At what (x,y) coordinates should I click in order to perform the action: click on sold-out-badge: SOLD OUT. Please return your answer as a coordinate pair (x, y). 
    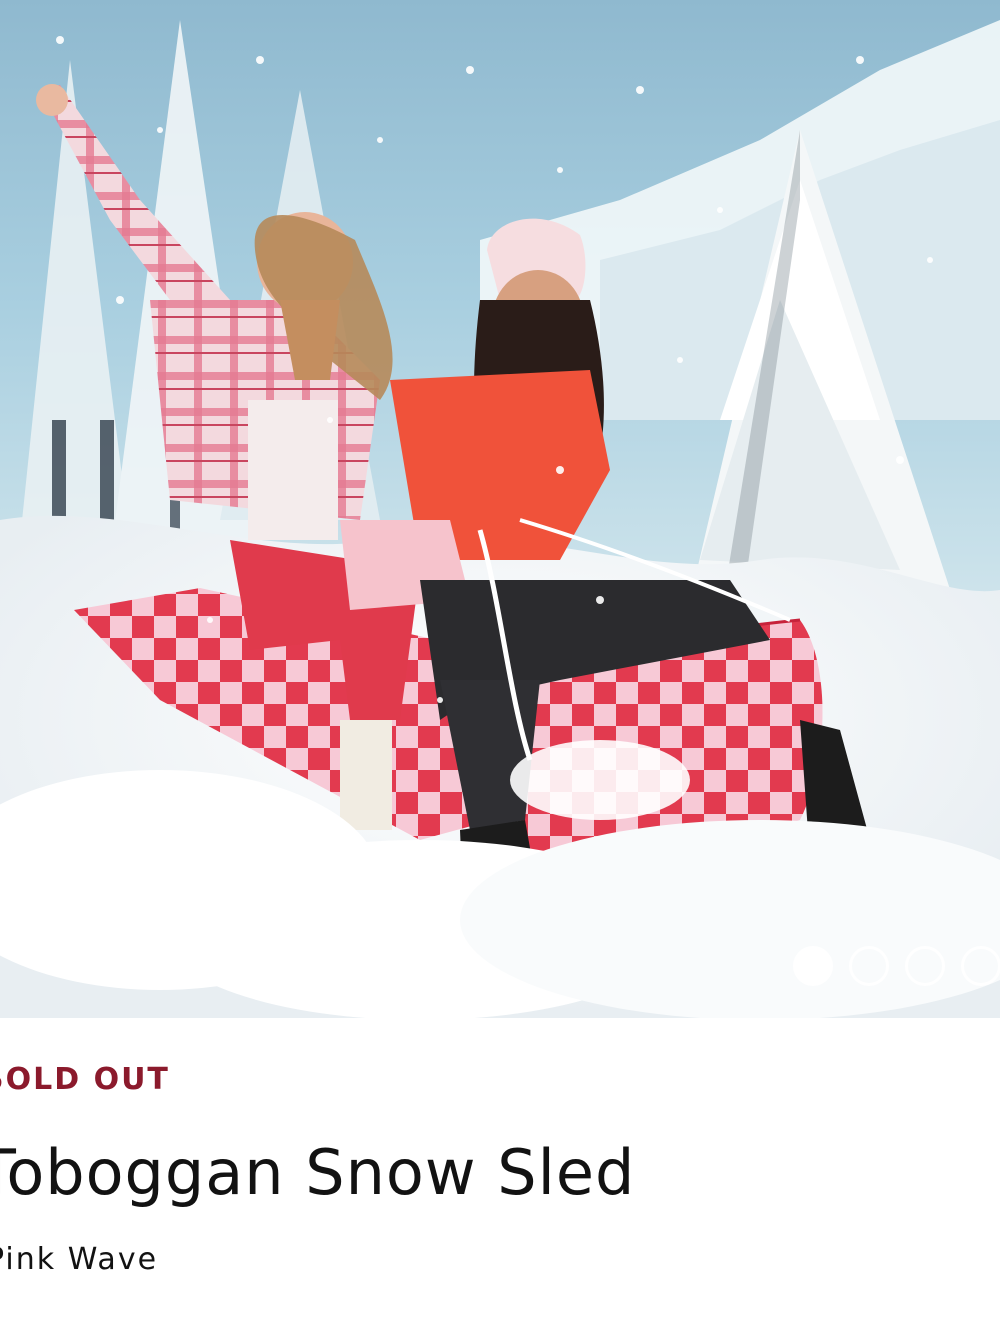
    Looking at the image, I should click on (85, 1079).